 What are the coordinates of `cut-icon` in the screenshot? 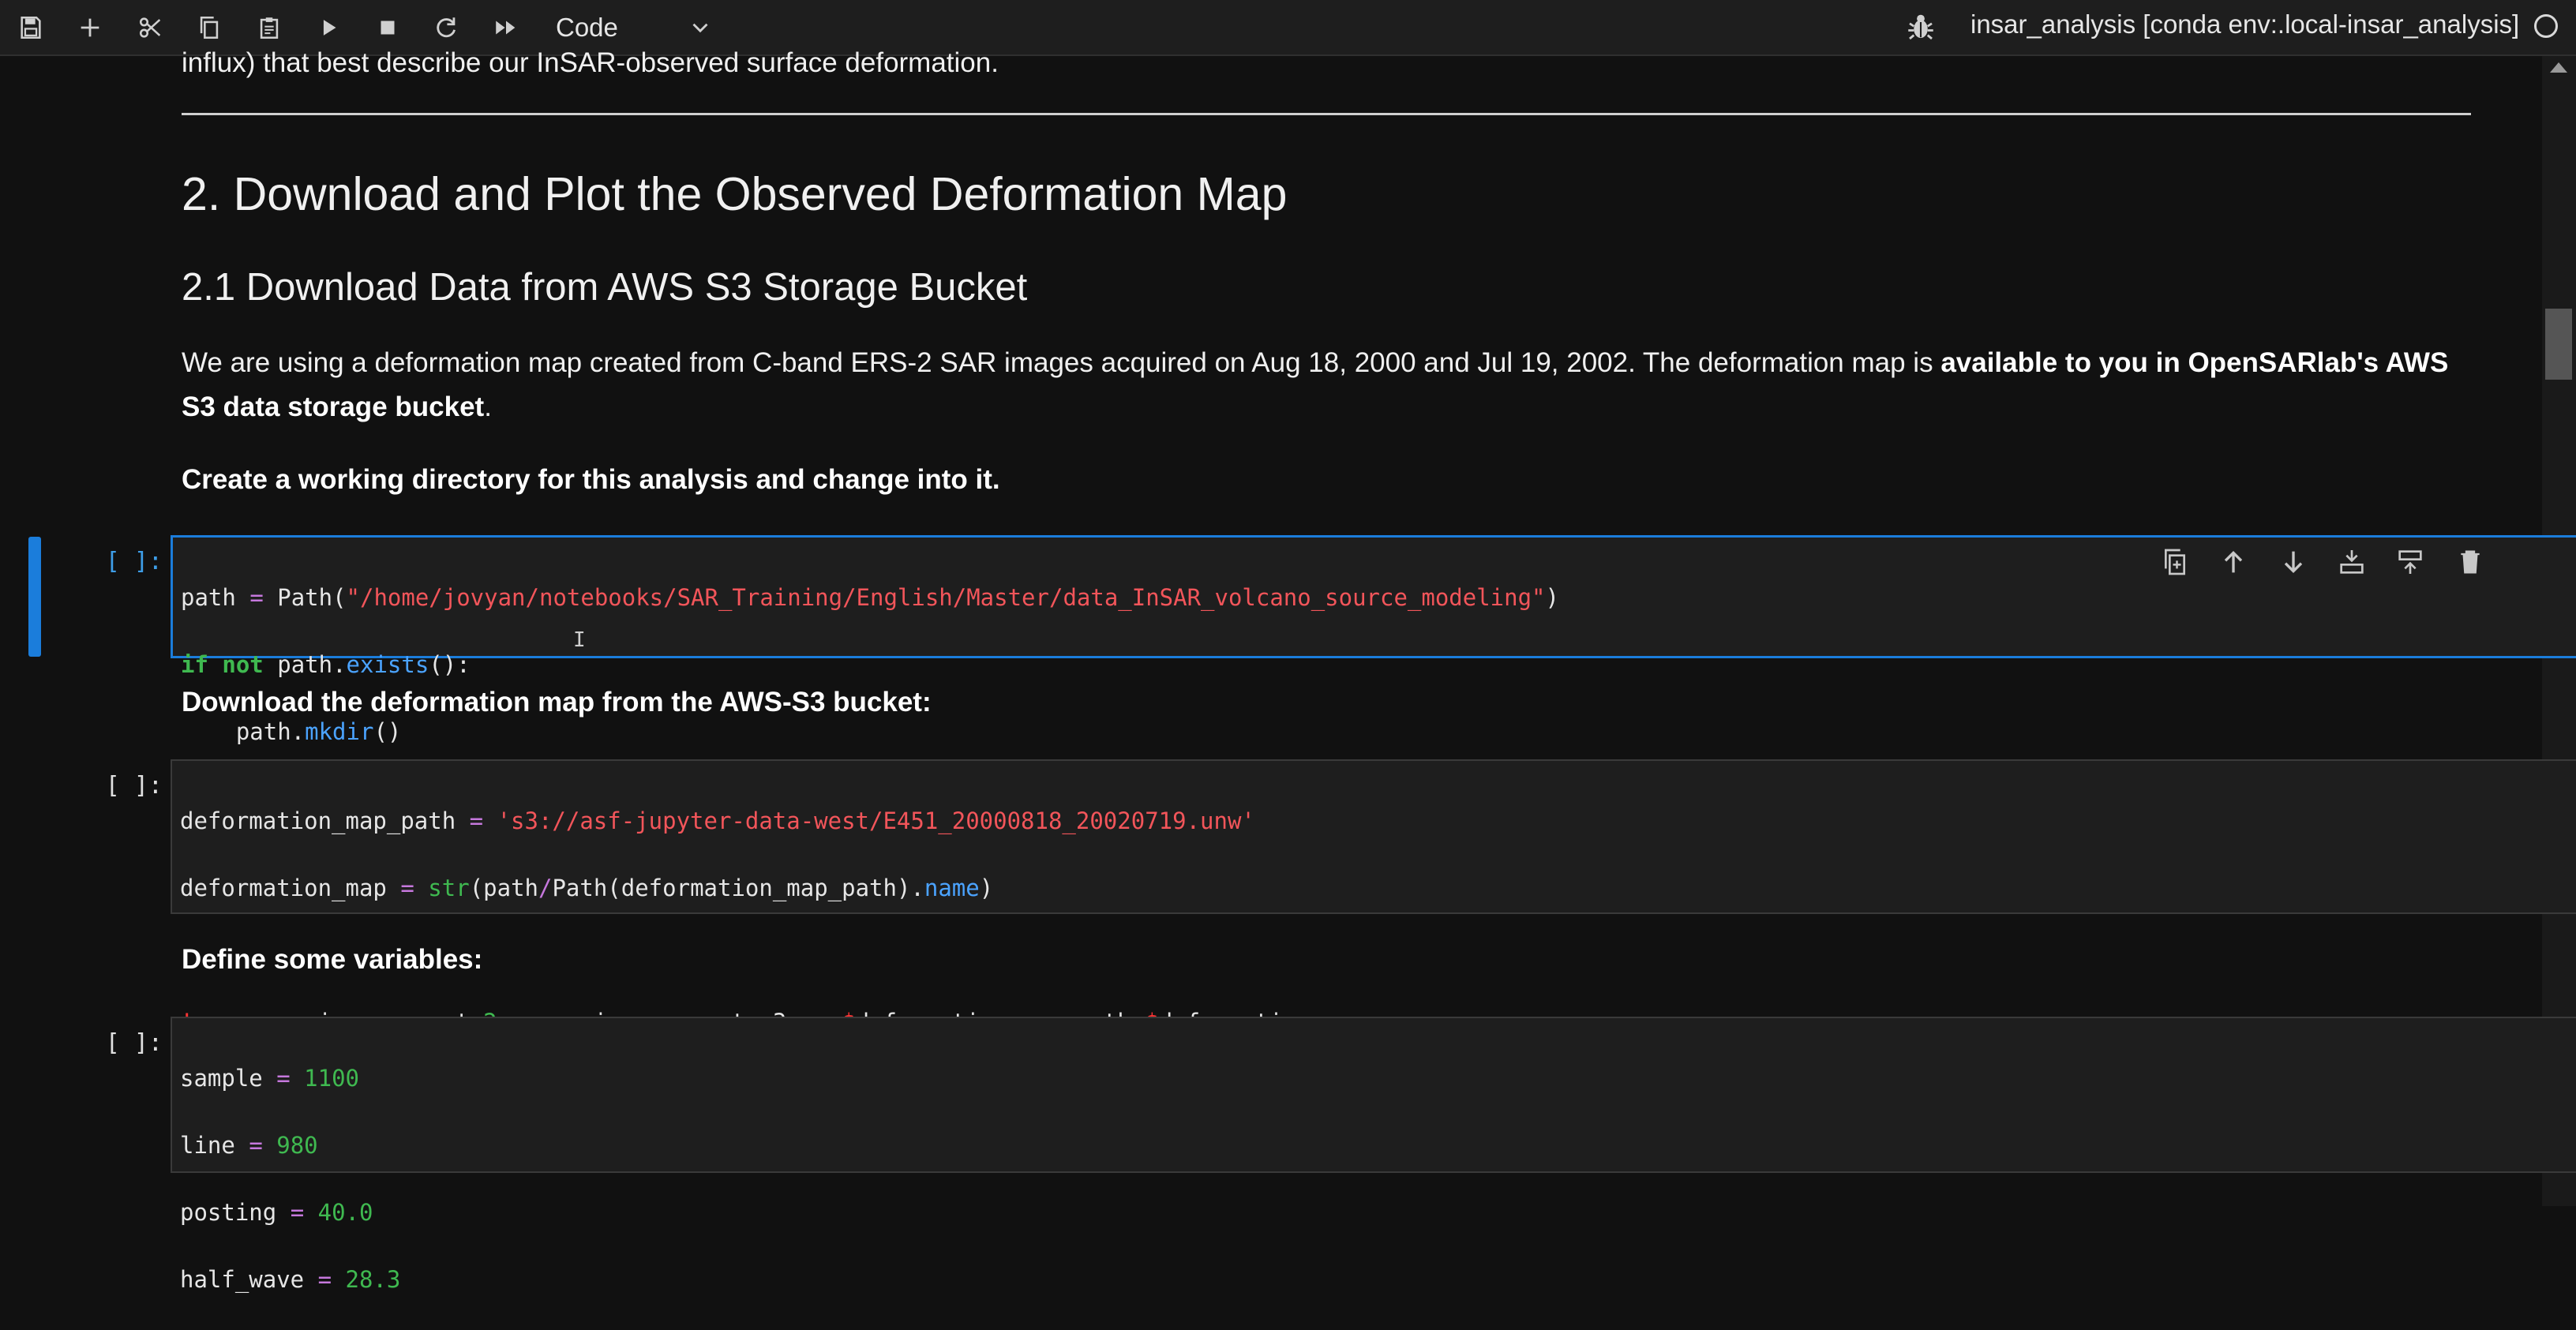 It's located at (151, 28).